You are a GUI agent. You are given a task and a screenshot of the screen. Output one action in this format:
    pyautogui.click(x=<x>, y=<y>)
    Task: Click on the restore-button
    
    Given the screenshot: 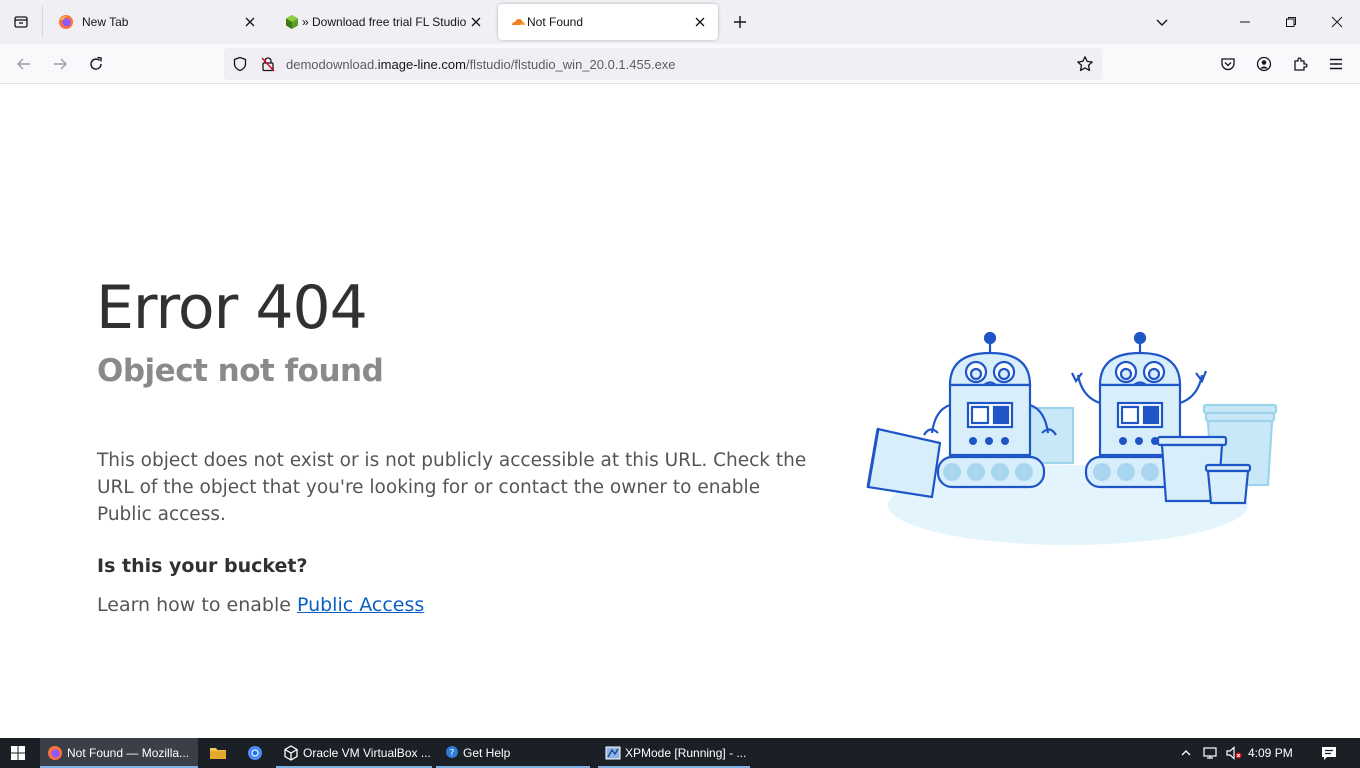 What is the action you would take?
    pyautogui.click(x=1291, y=22)
    